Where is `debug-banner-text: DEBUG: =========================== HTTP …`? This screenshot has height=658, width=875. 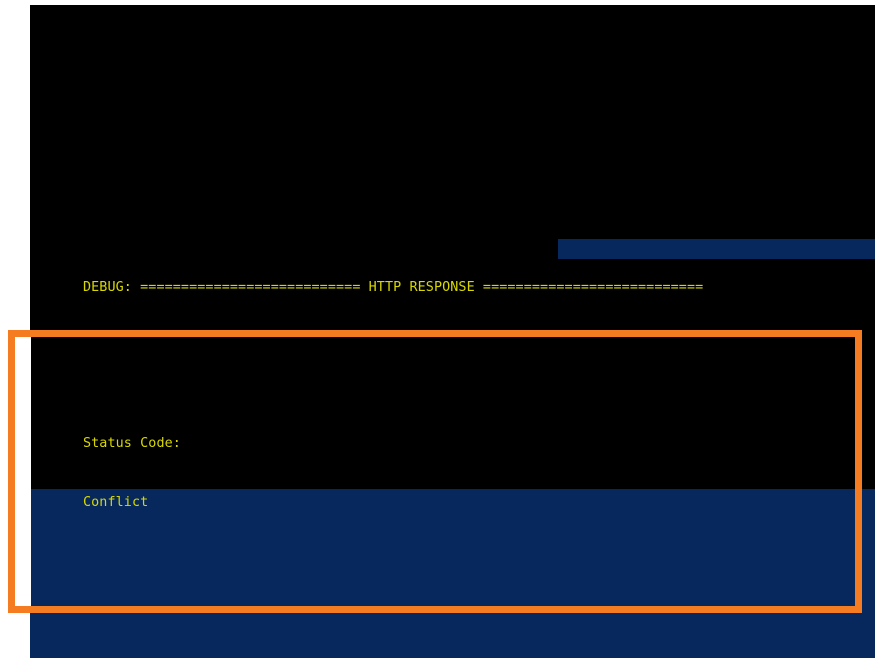 debug-banner-text: DEBUG: =========================== HTTP … is located at coordinates (393, 287).